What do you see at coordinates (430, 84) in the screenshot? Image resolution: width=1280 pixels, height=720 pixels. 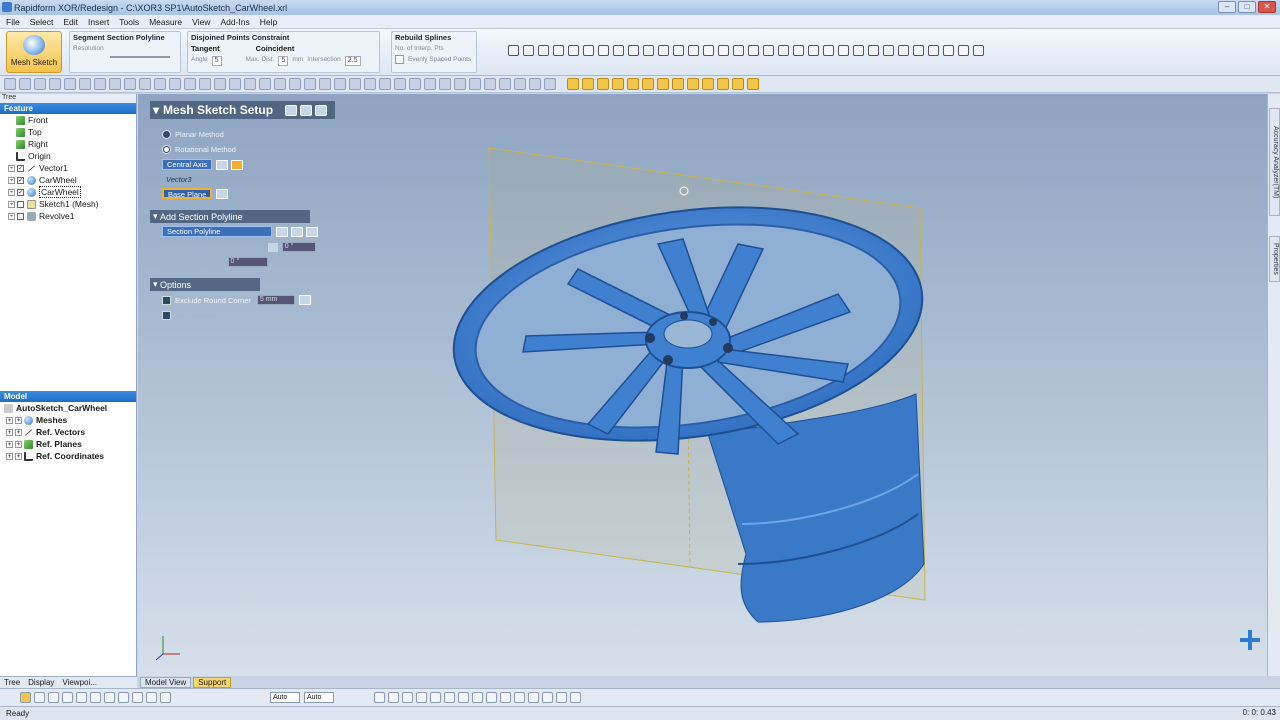 I see `section-icon` at bounding box center [430, 84].